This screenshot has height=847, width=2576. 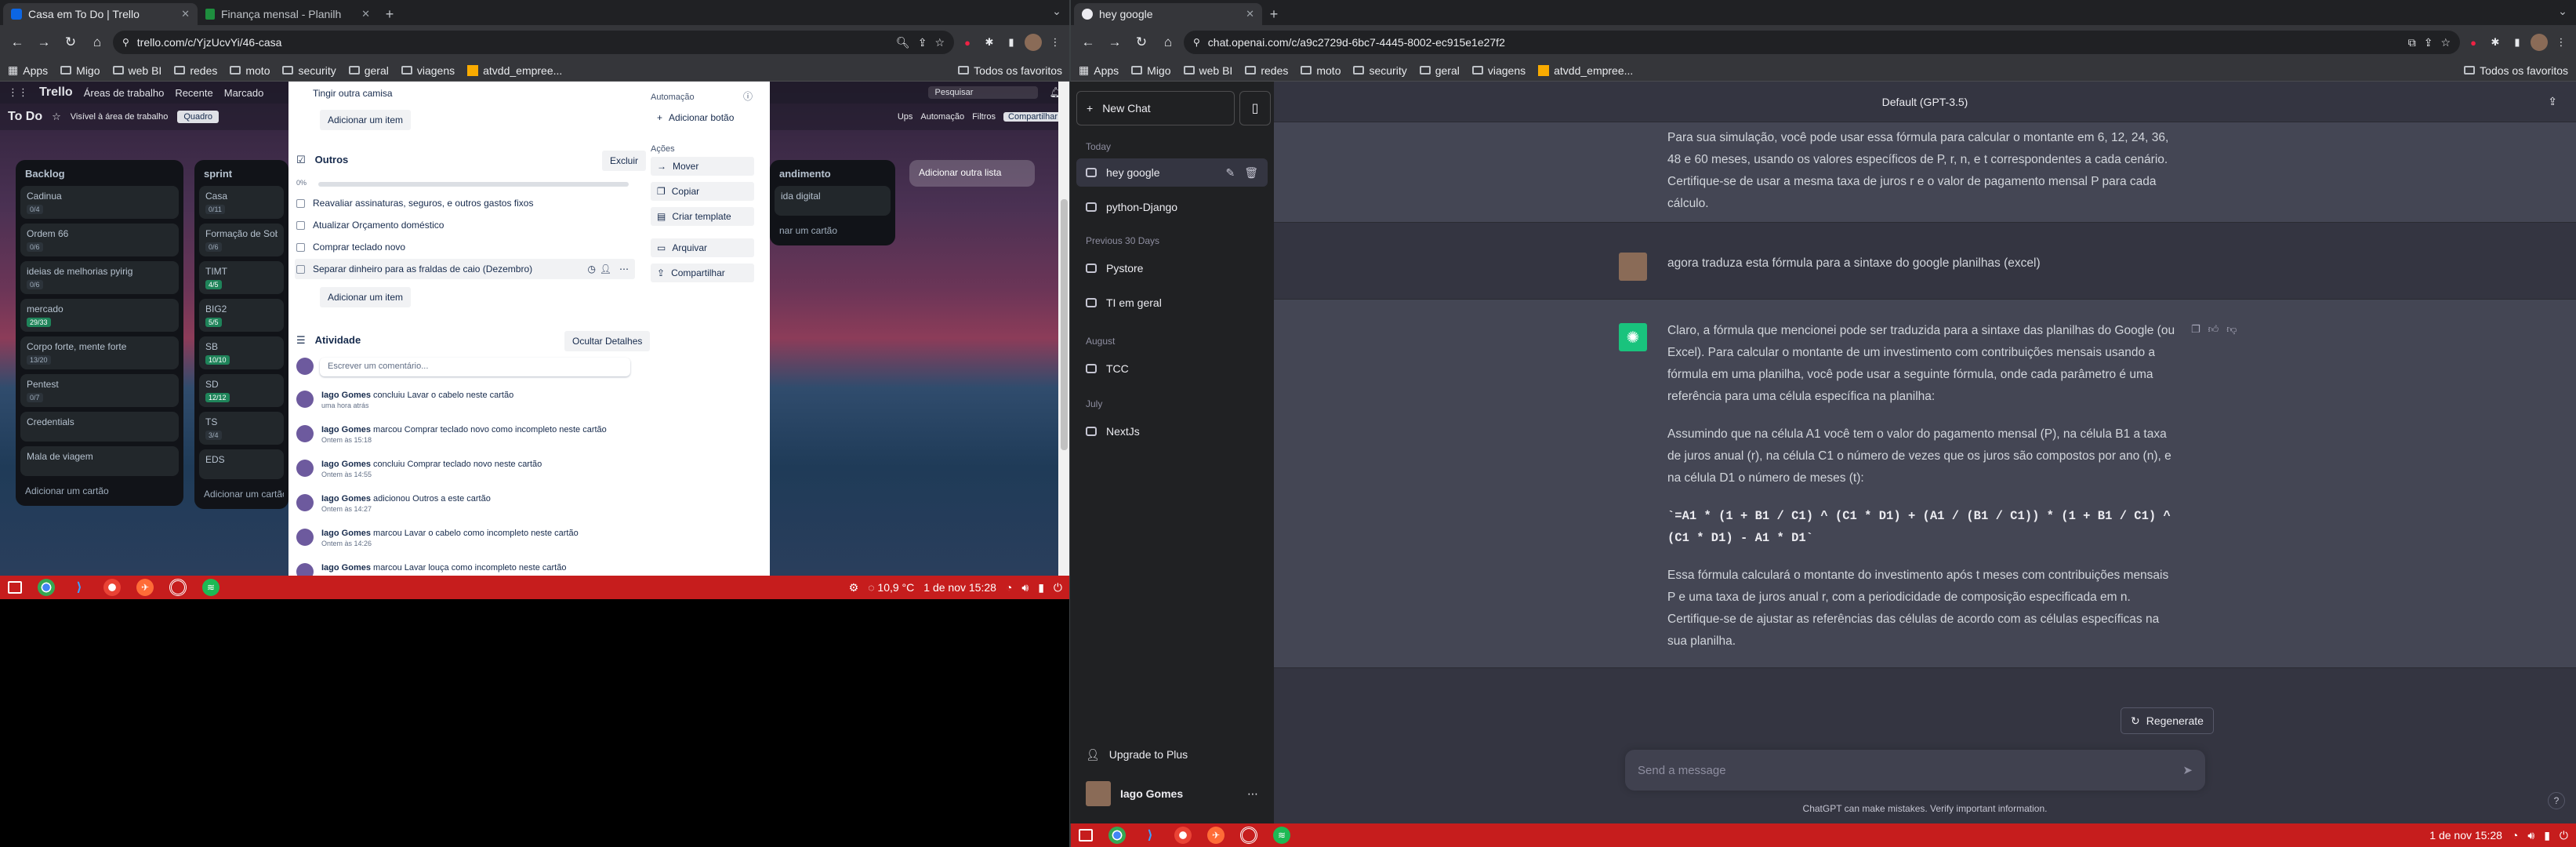 I want to click on bookmark-folder: security, so click(x=309, y=70).